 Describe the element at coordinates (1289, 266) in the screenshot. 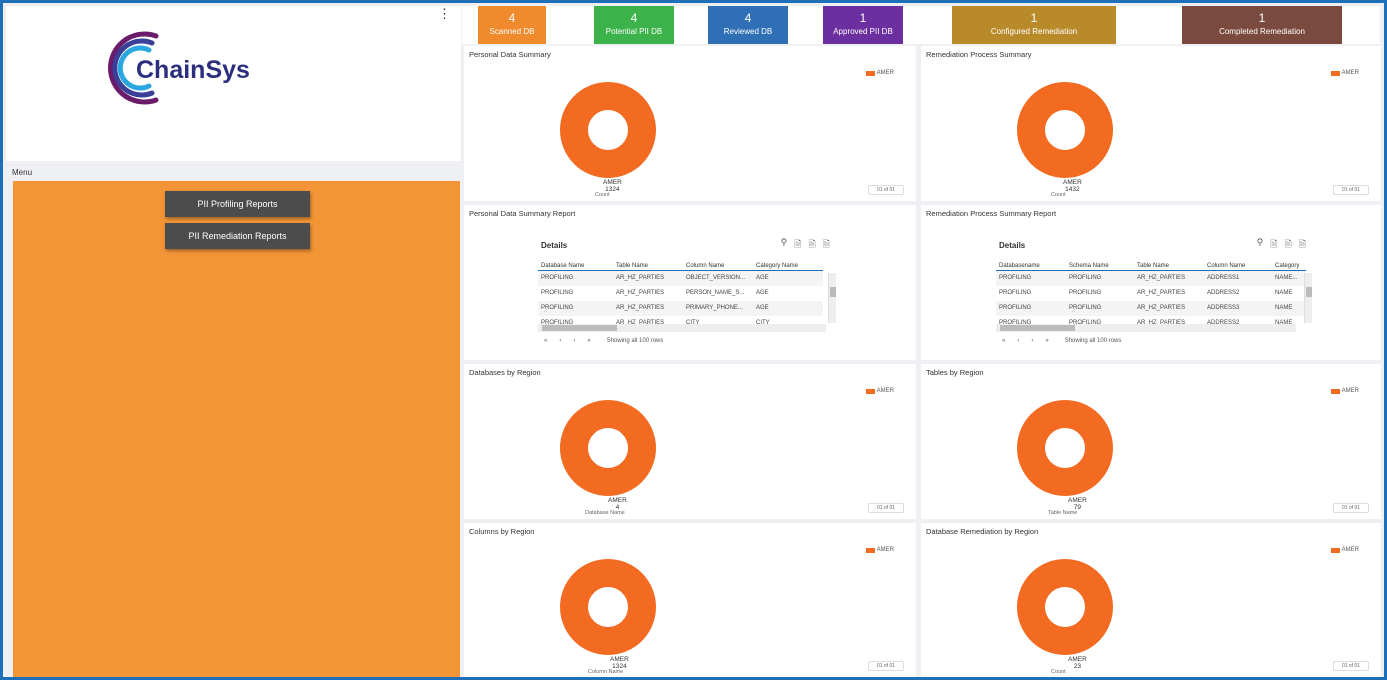

I see `column-header: Category` at that location.